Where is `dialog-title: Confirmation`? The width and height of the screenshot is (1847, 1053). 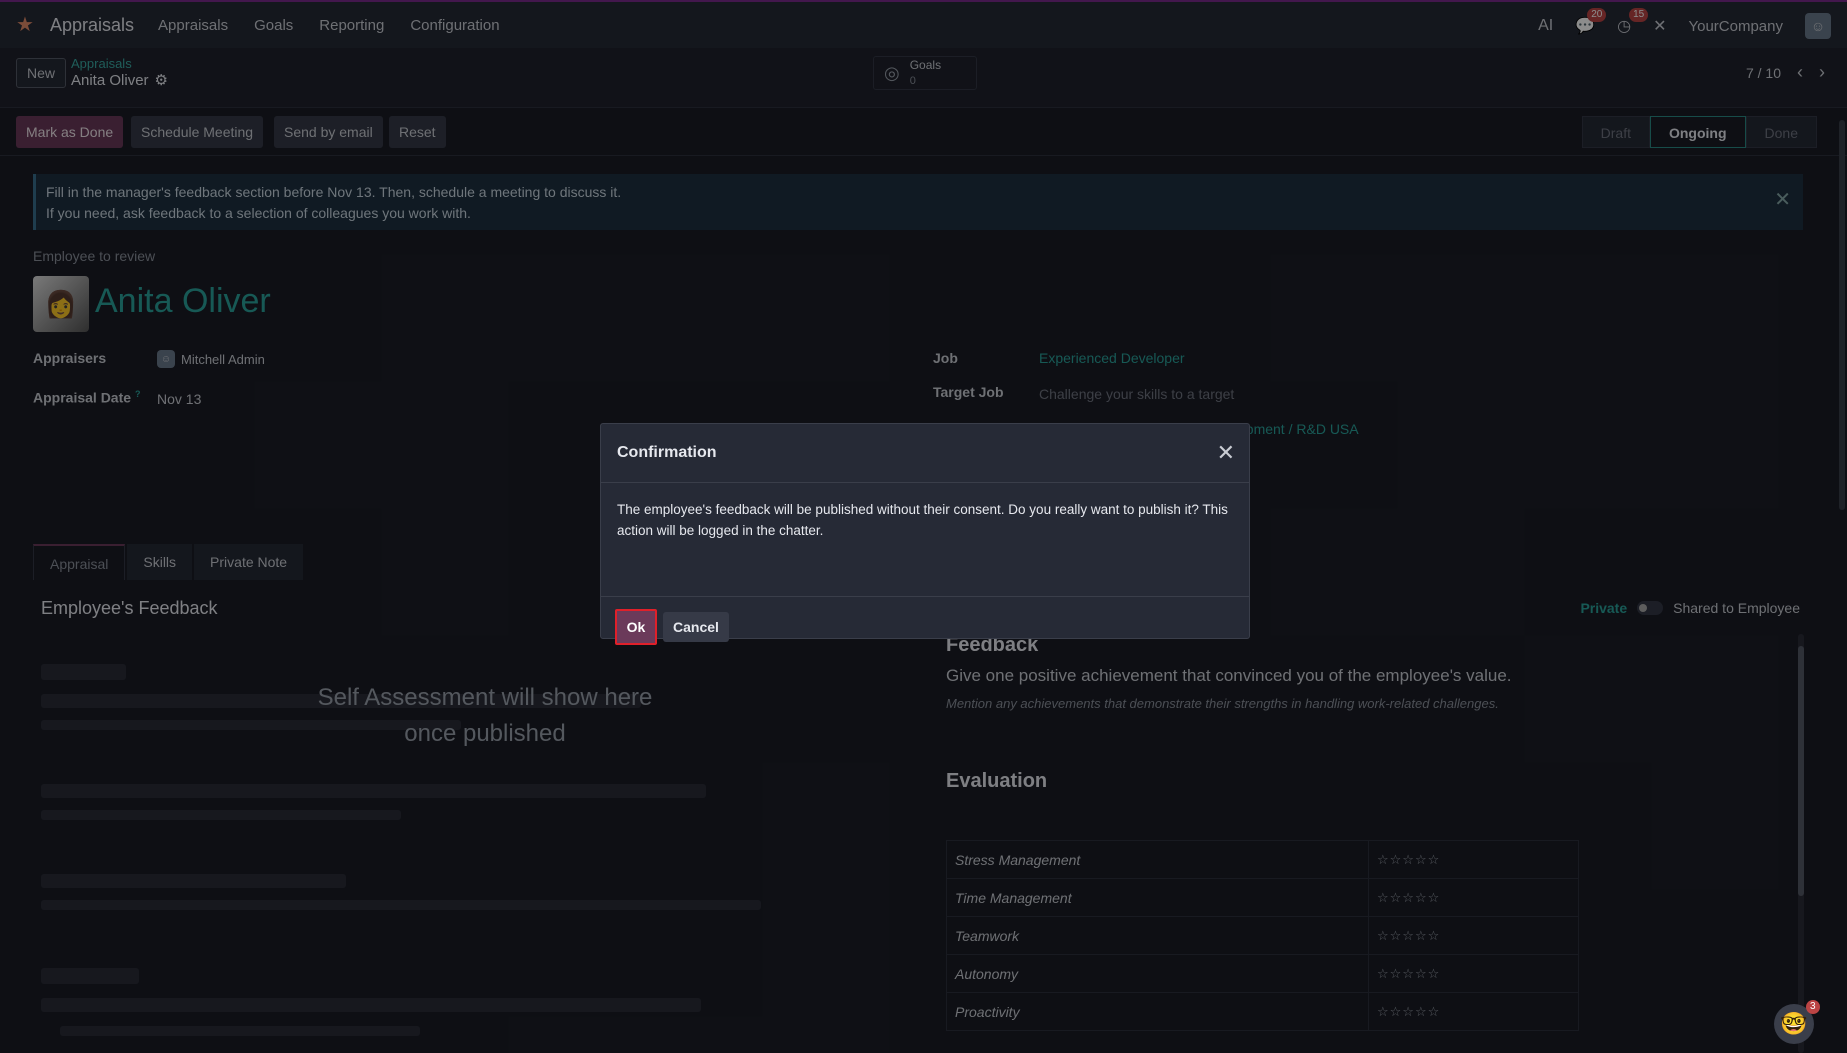 dialog-title: Confirmation is located at coordinates (667, 452).